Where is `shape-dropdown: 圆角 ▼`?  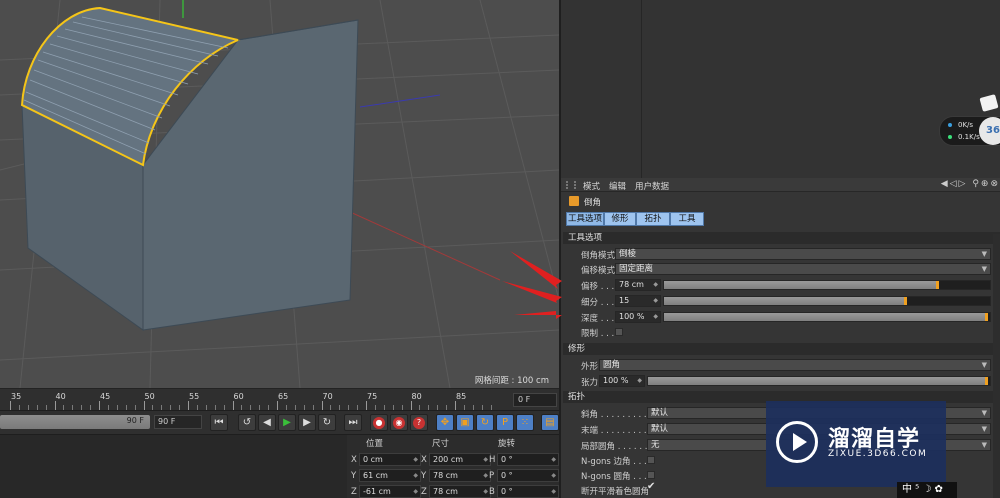 shape-dropdown: 圆角 ▼ is located at coordinates (795, 365).